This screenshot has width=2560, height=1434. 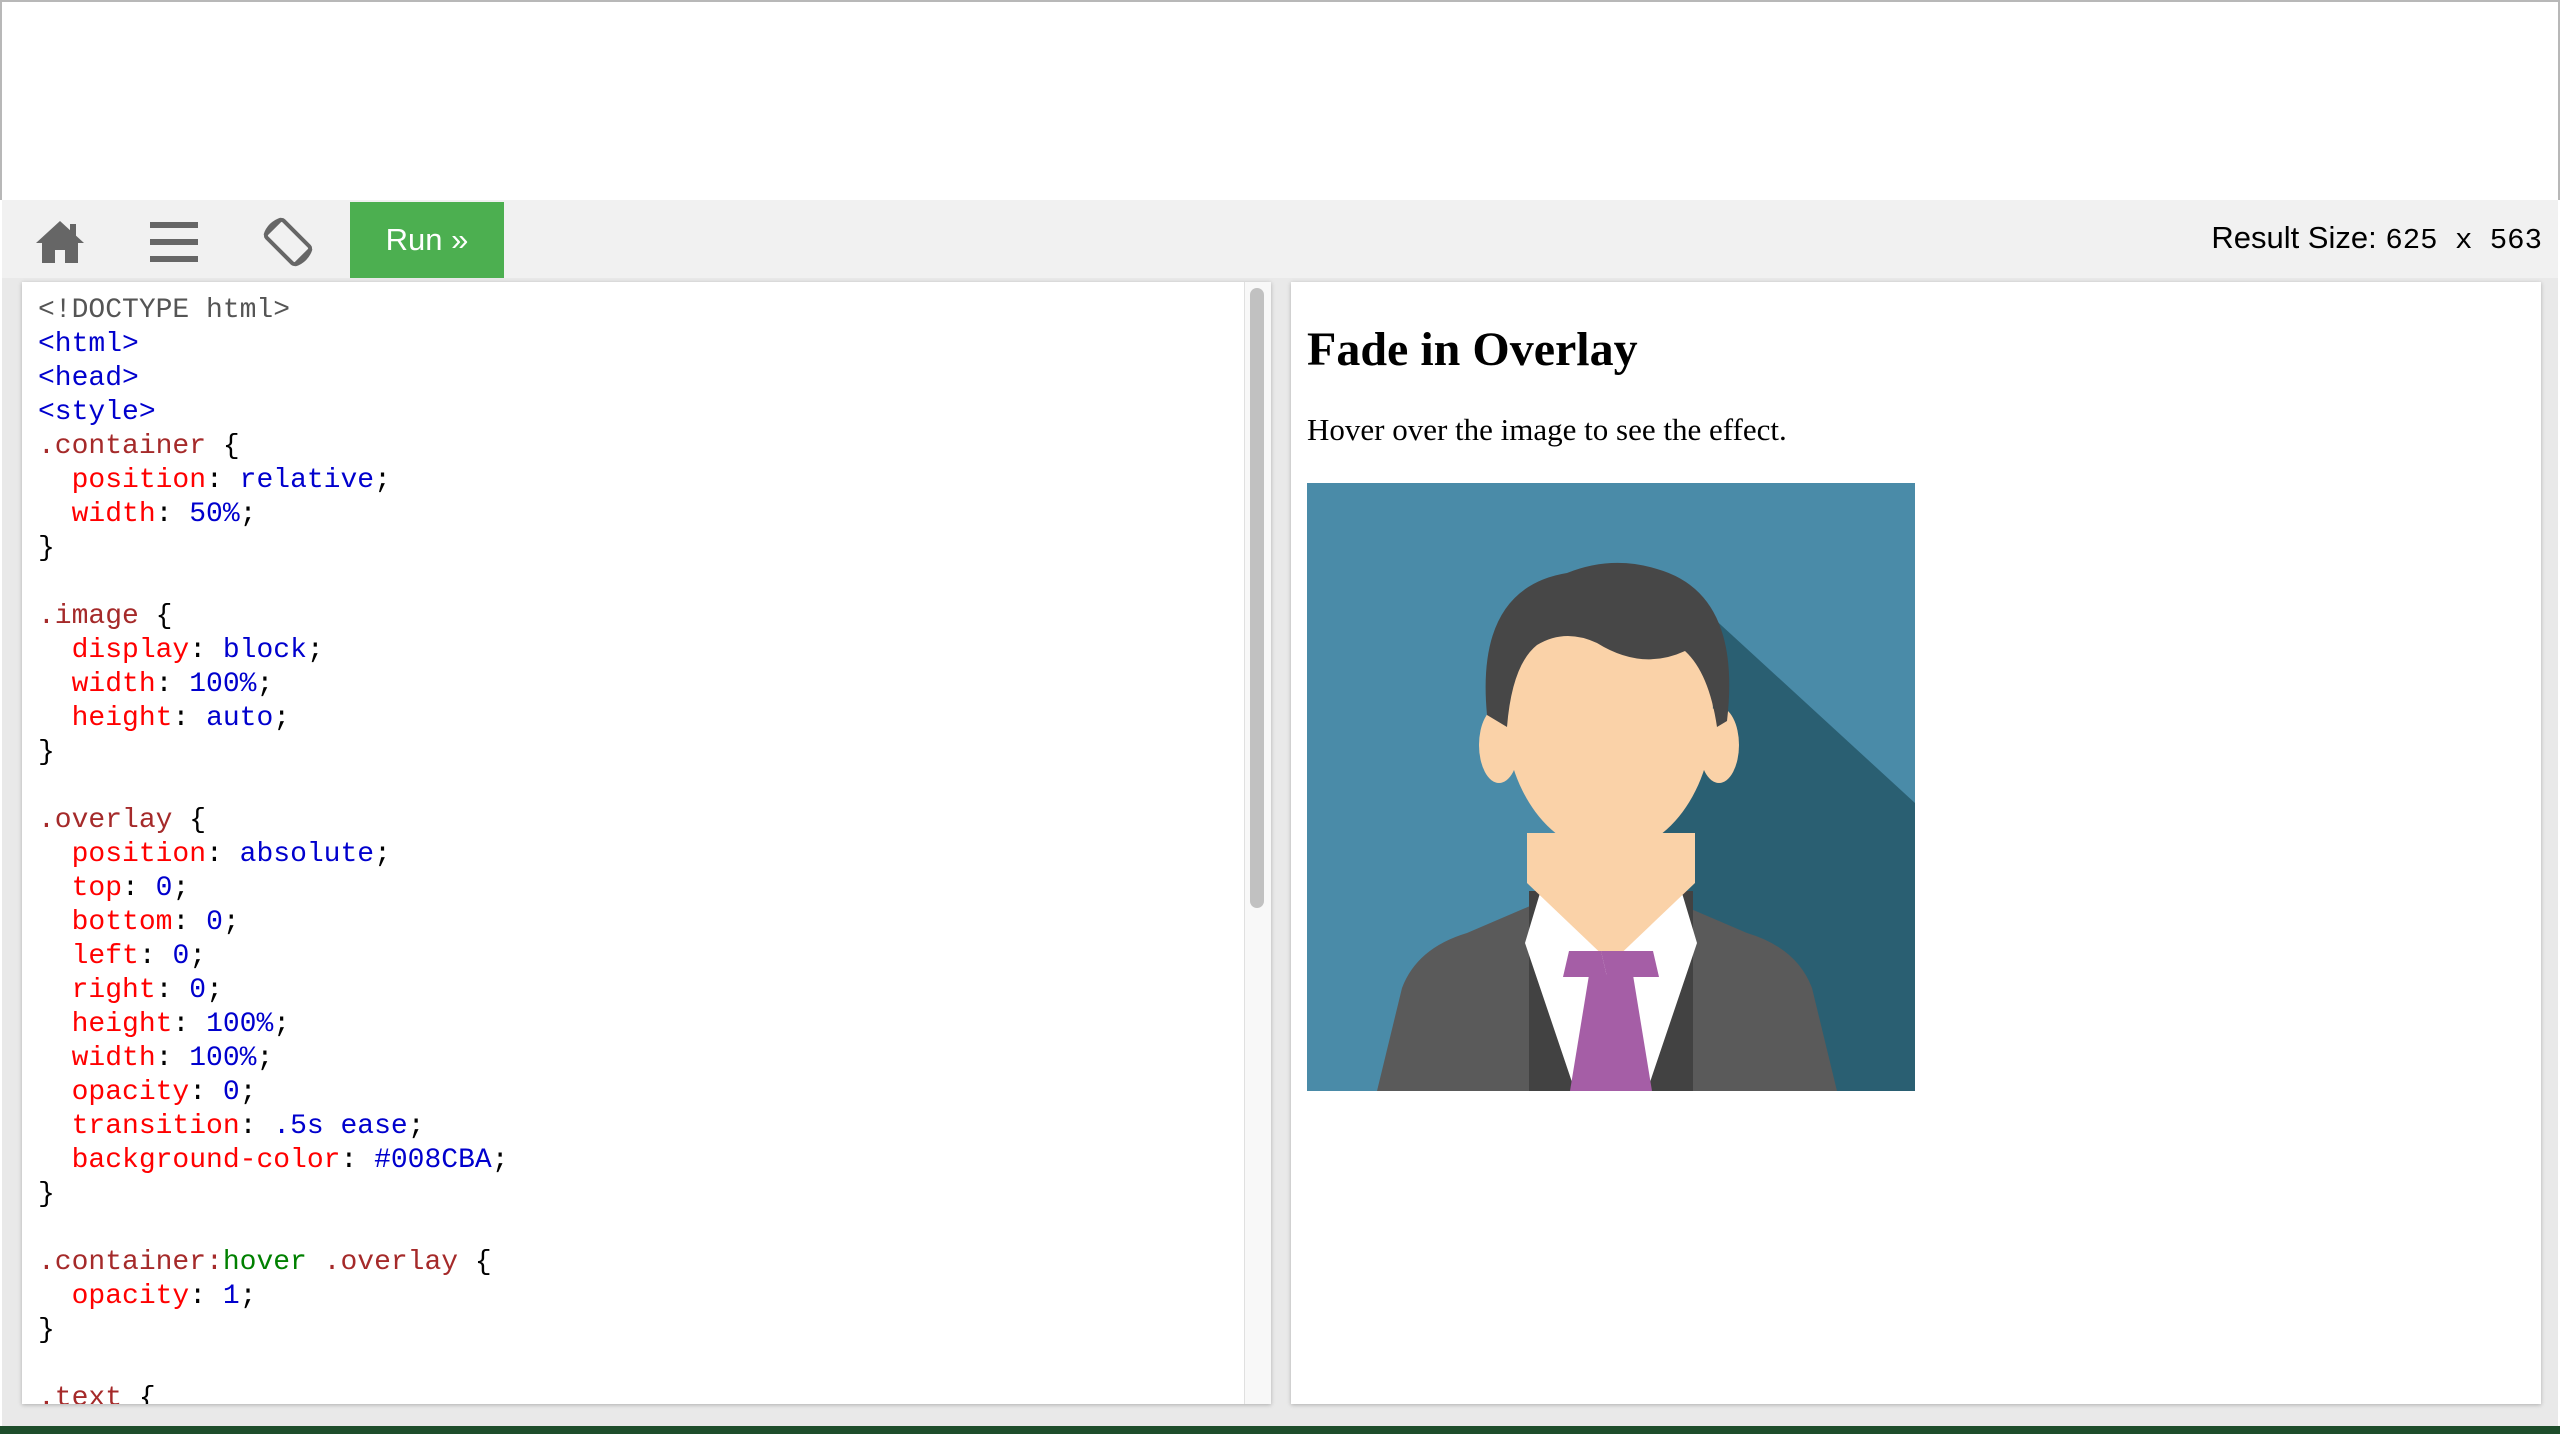 I want to click on bottom-strip, so click(x=1280, y=1430).